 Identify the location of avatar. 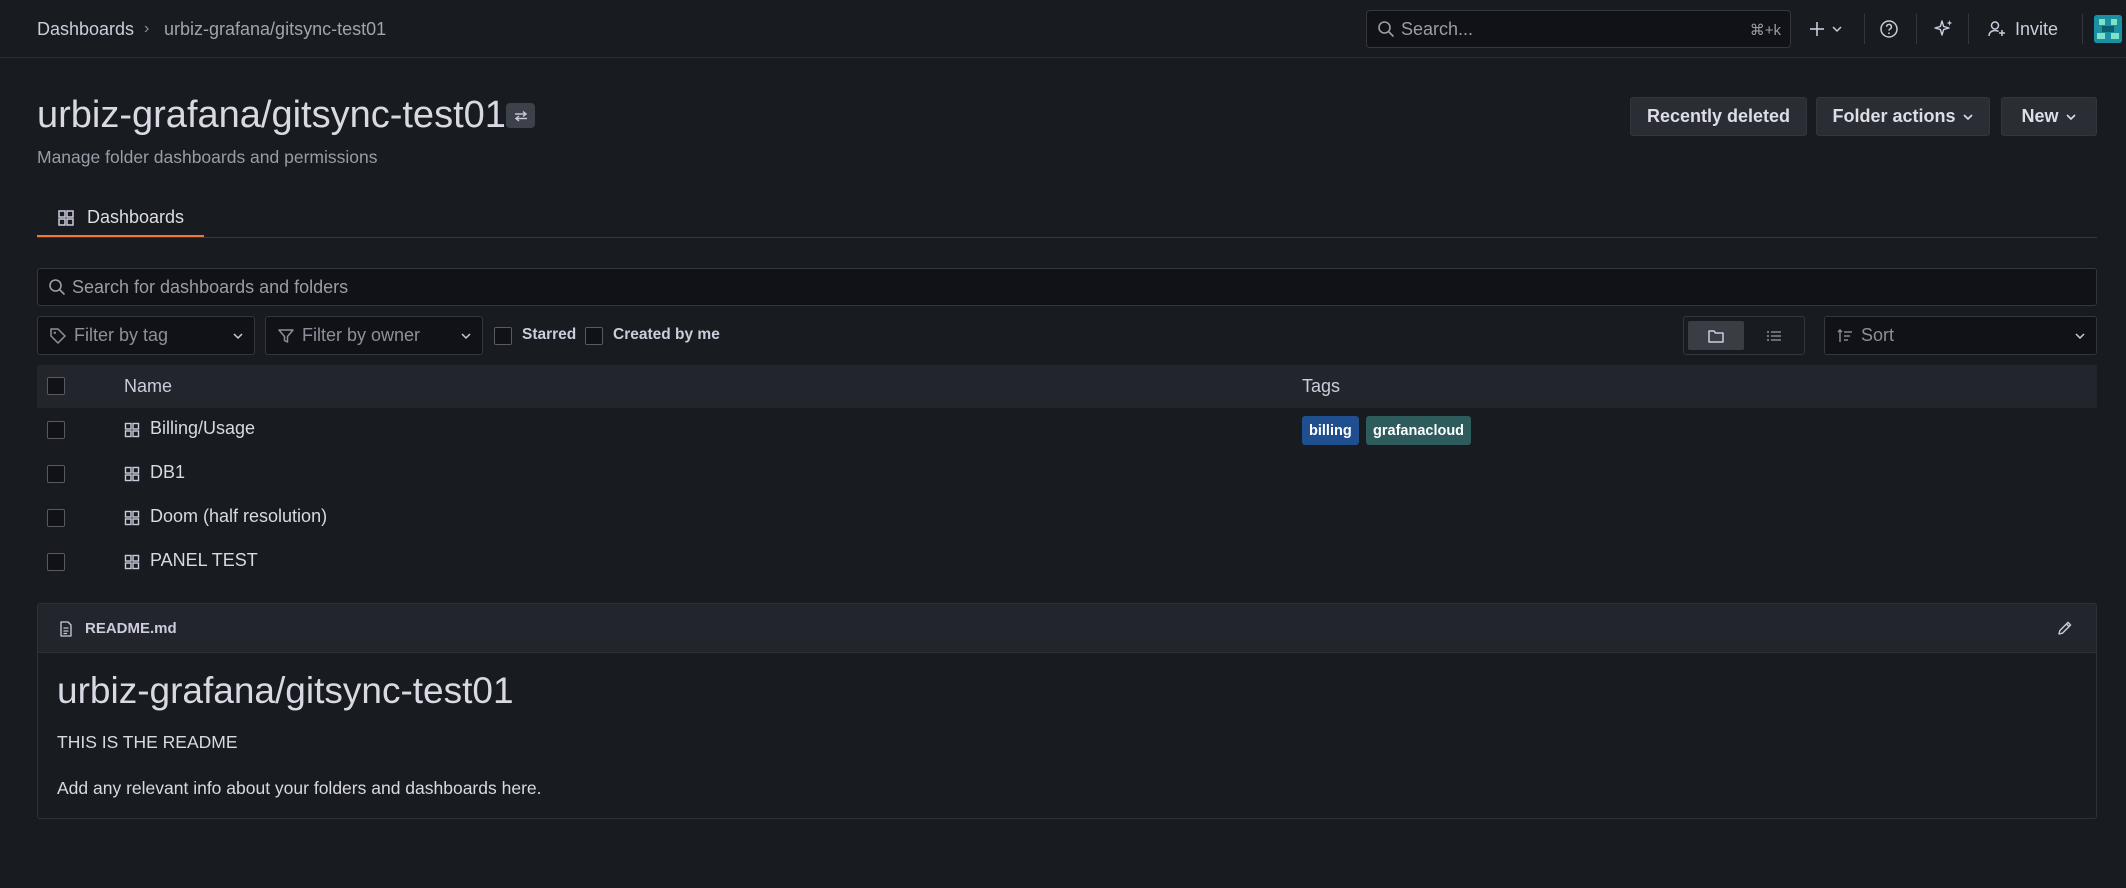
(2108, 29).